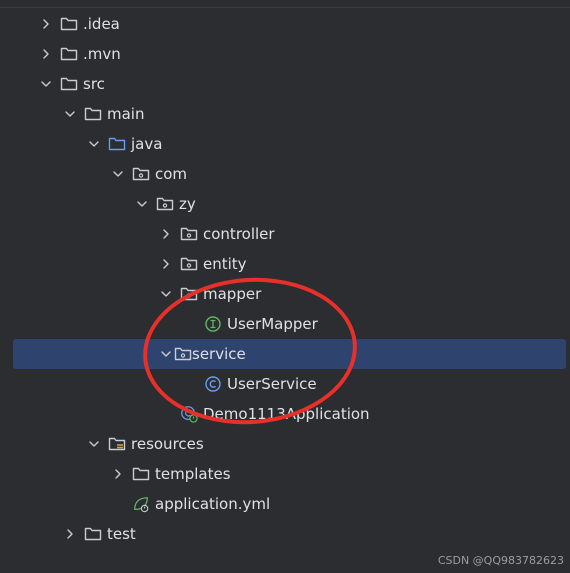 Image resolution: width=570 pixels, height=573 pixels. What do you see at coordinates (285, 234) in the screenshot?
I see `tree-item-controller: controller` at bounding box center [285, 234].